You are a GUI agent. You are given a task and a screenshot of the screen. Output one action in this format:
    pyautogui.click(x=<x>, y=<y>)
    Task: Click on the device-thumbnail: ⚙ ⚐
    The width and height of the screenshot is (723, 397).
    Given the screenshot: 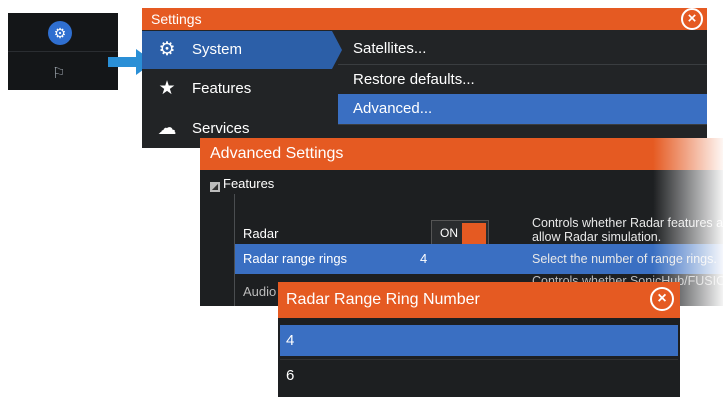 What is the action you would take?
    pyautogui.click(x=63, y=51)
    